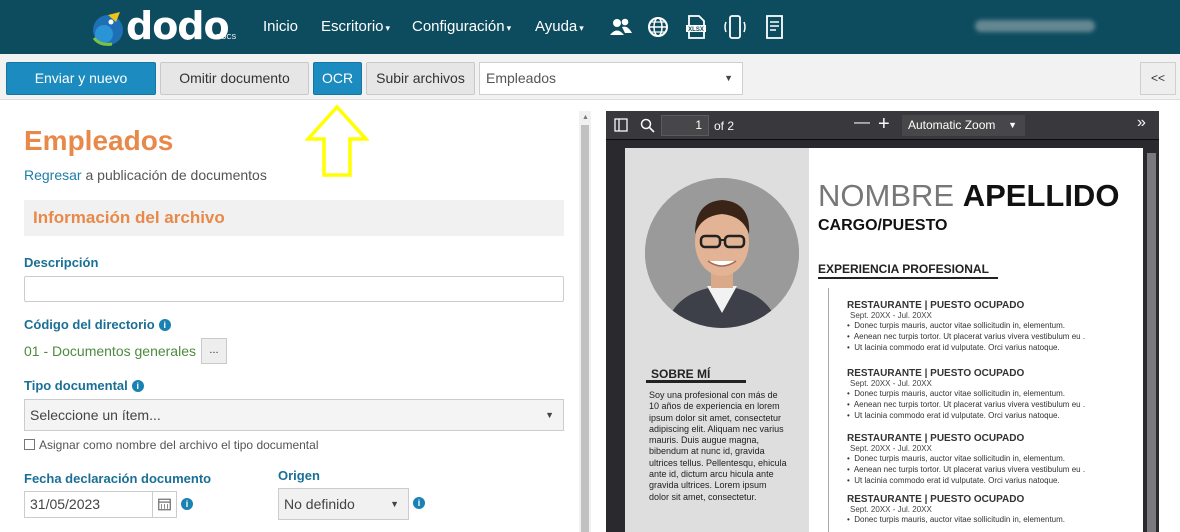 The image size is (1180, 532). Describe the element at coordinates (724, 126) in the screenshot. I see `page-total: of 2` at that location.